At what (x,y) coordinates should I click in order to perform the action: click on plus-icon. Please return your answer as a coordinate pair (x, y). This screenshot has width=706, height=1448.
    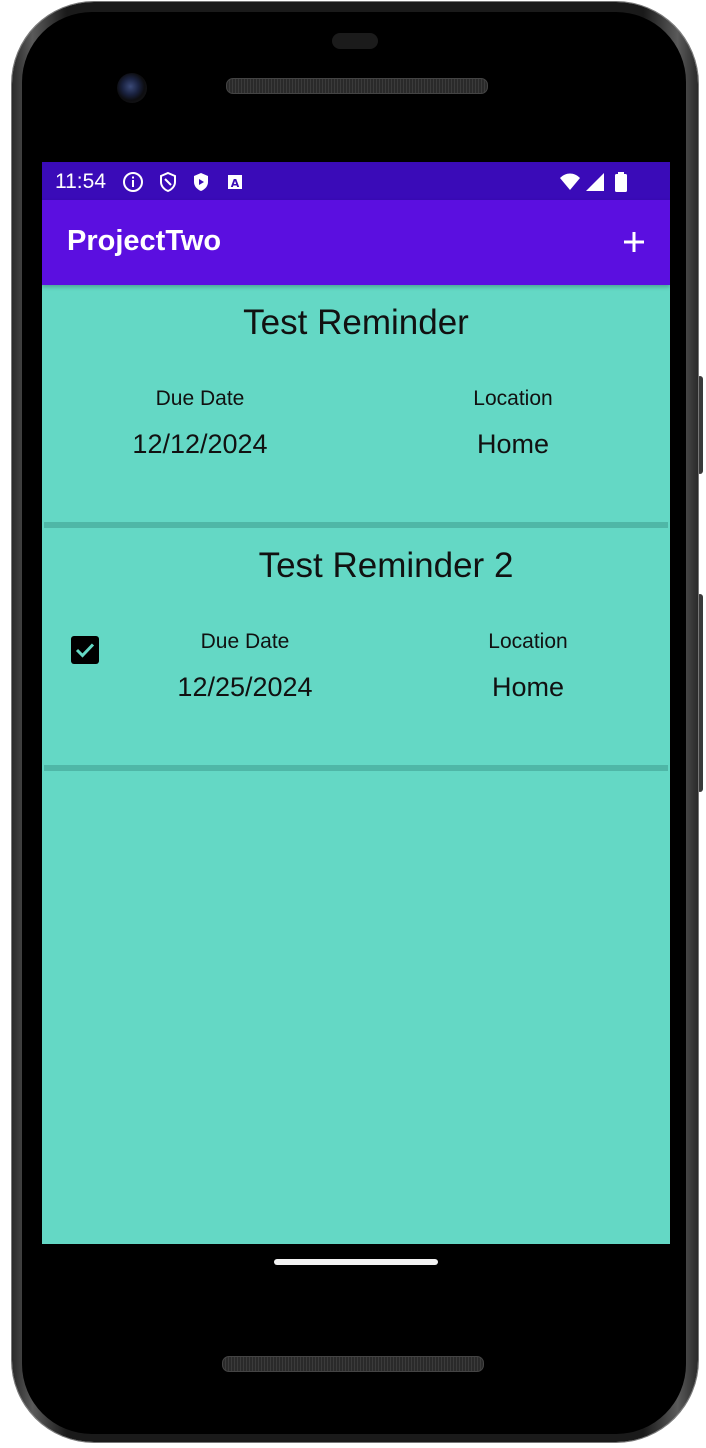
    Looking at the image, I should click on (634, 242).